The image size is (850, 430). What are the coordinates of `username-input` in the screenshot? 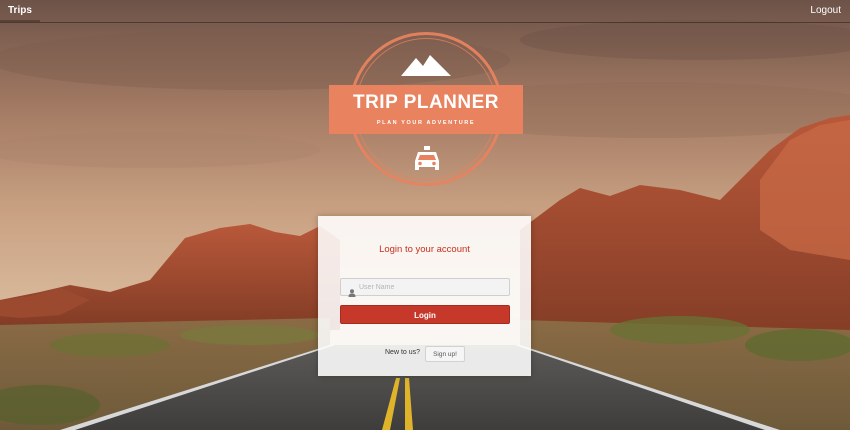 It's located at (433, 287).